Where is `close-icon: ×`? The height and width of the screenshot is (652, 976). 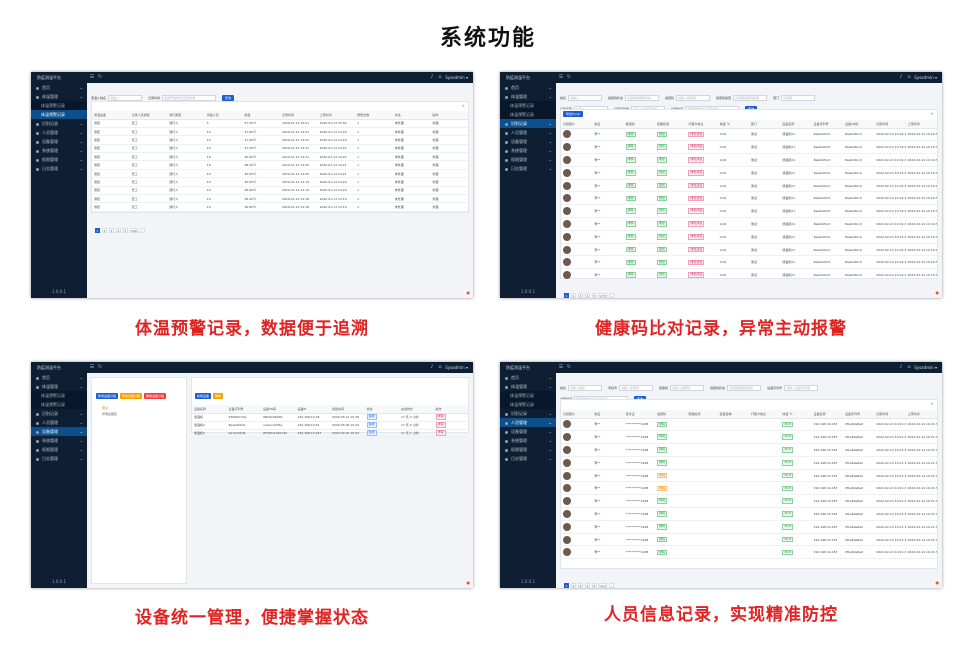 close-icon: × is located at coordinates (463, 105).